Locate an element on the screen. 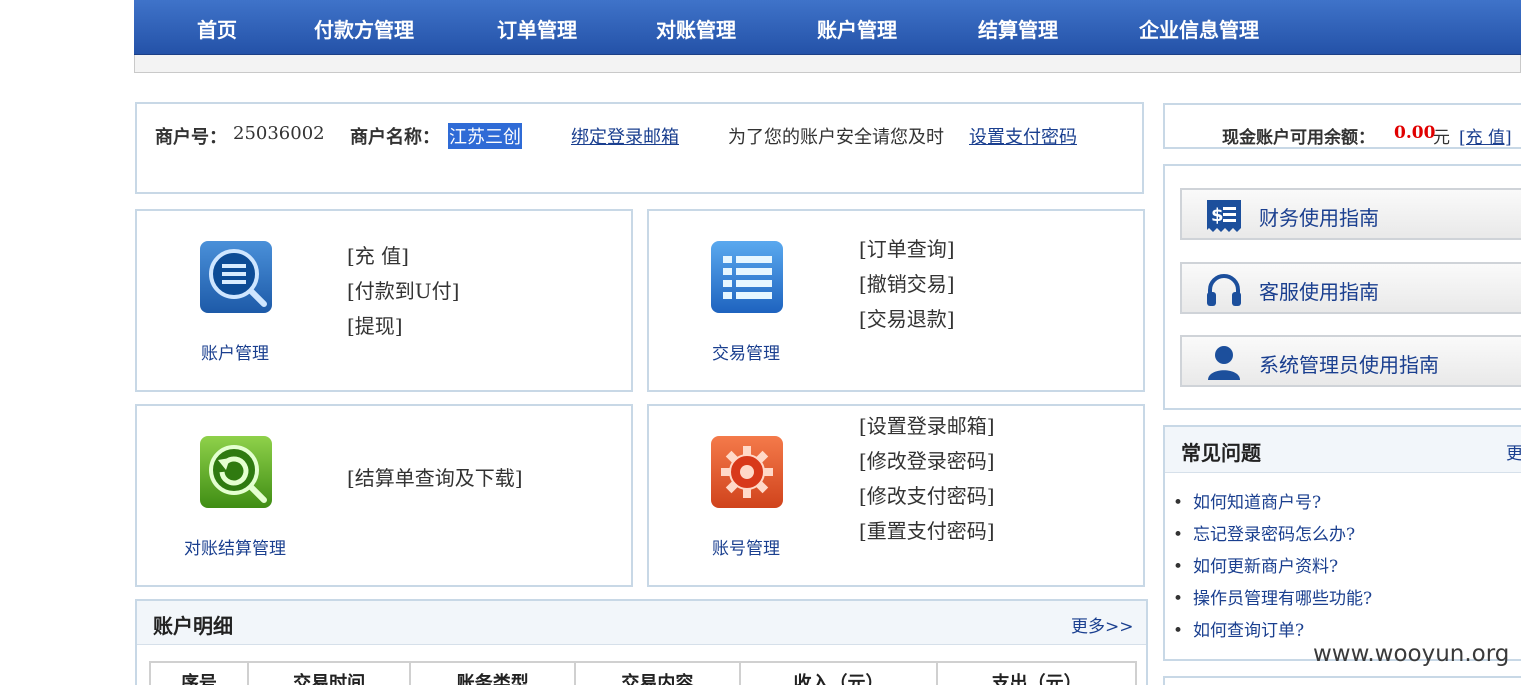  guides-panel: $ 财务使用指南 客服使用指南 系统管理员使用指南 is located at coordinates (1342, 287).